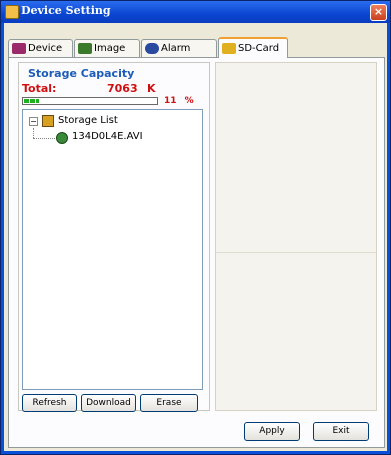 This screenshot has width=391, height=455. Describe the element at coordinates (272, 431) in the screenshot. I see `apply-button: Apply` at that location.